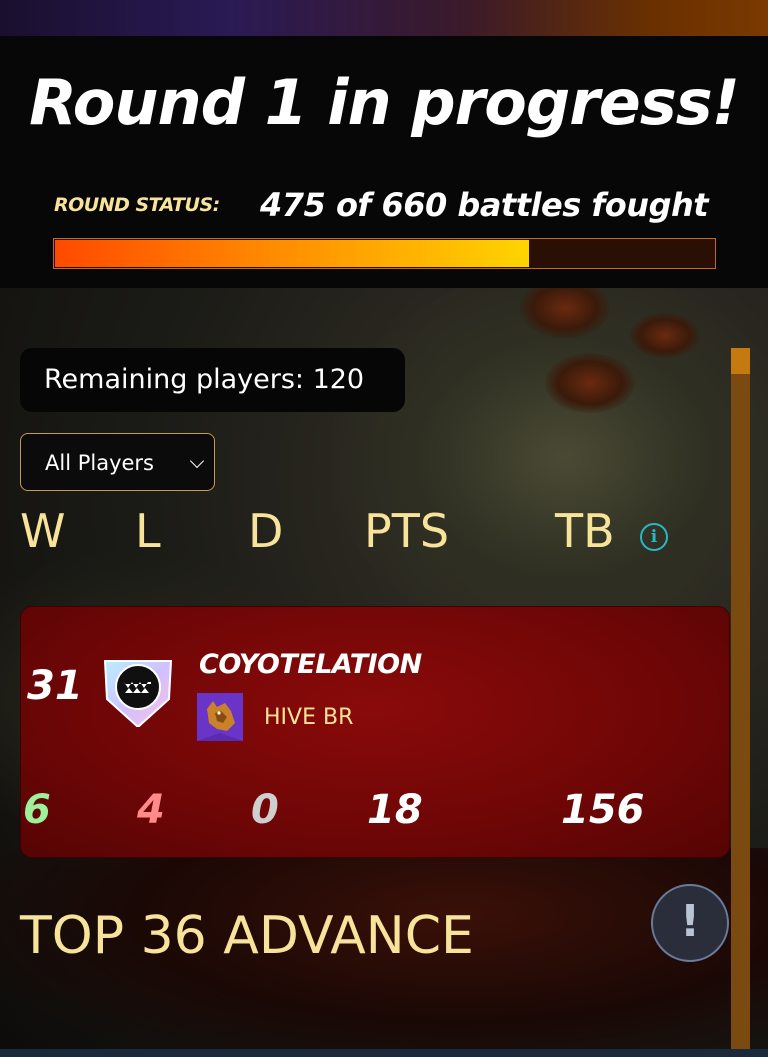 This screenshot has height=1057, width=768. I want to click on round-status-row: ROUND STATUS: 475 of 660 battles fought, so click(394, 206).